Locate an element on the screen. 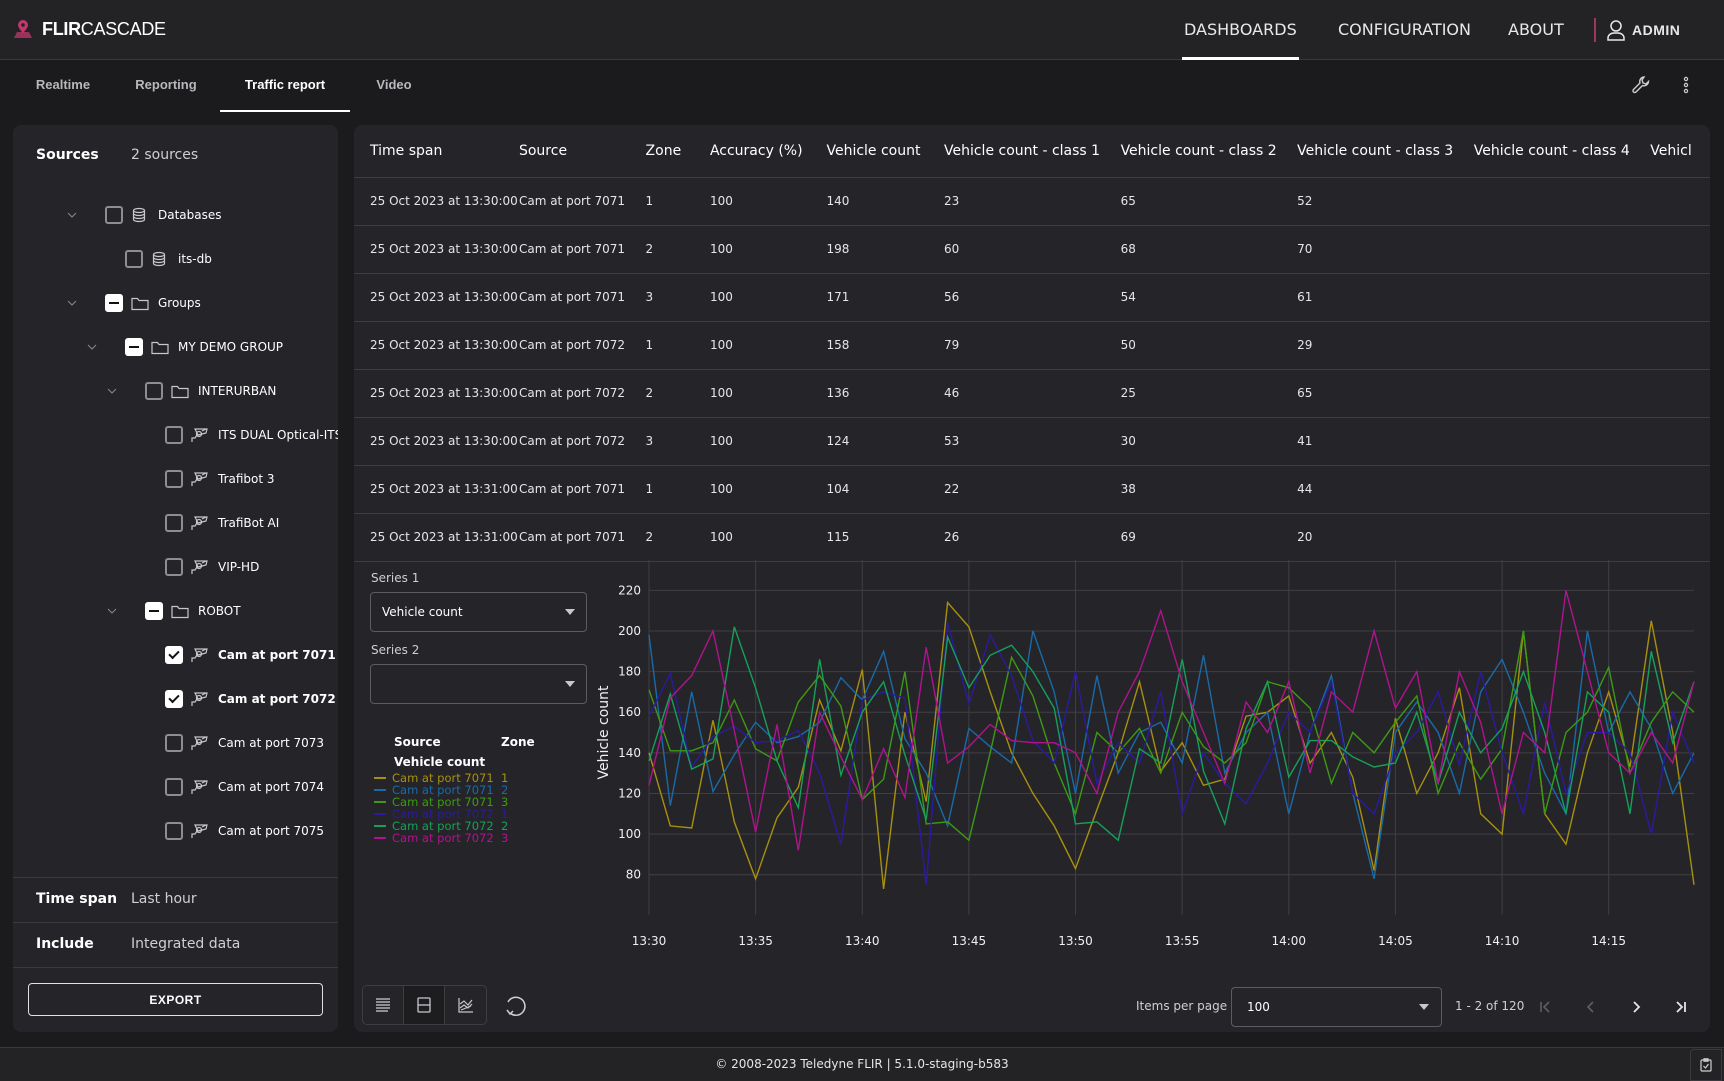 The image size is (1724, 1081). column-header: Vehicle count - class 4 is located at coordinates (1562, 151).